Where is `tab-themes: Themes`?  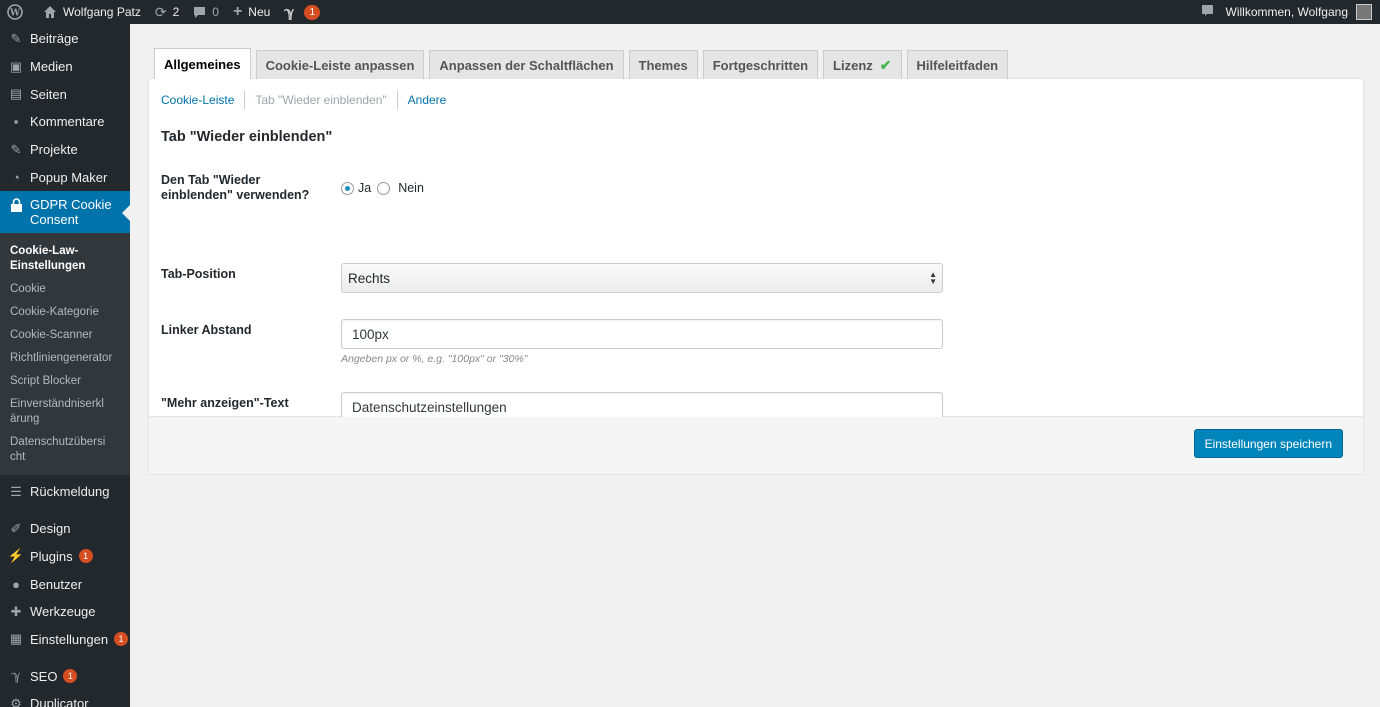 tab-themes: Themes is located at coordinates (663, 64).